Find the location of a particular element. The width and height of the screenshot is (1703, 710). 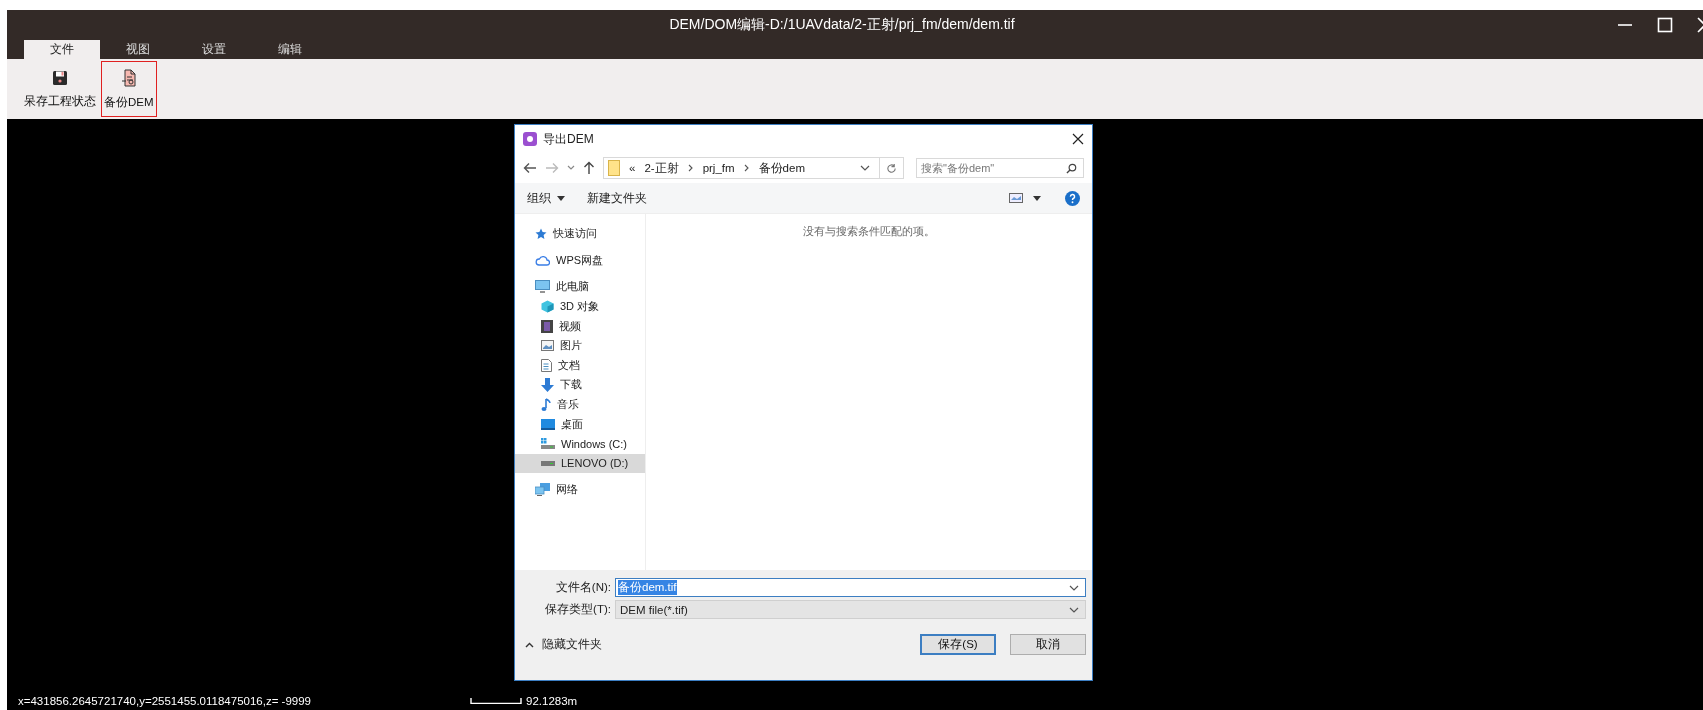

empty-message: 没有与搜索条件匹配的项。 is located at coordinates (869, 231).